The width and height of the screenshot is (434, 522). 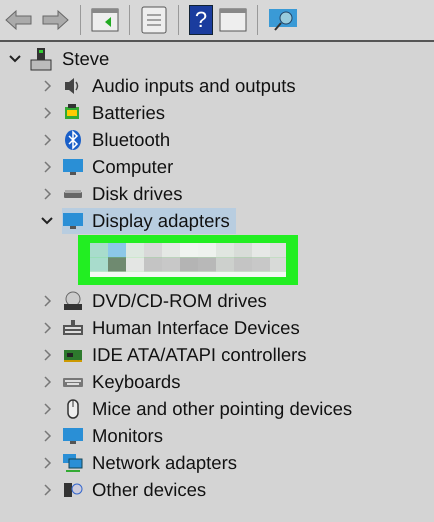 I want to click on tree-item: Network adapters, so click(x=152, y=463).